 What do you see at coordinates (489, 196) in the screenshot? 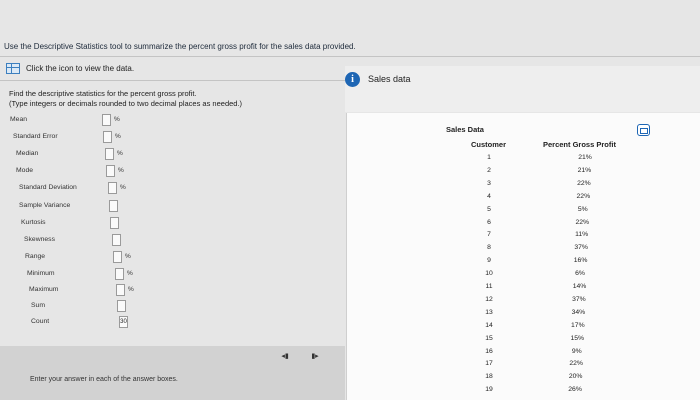
I see `table-cell-customer: 4` at bounding box center [489, 196].